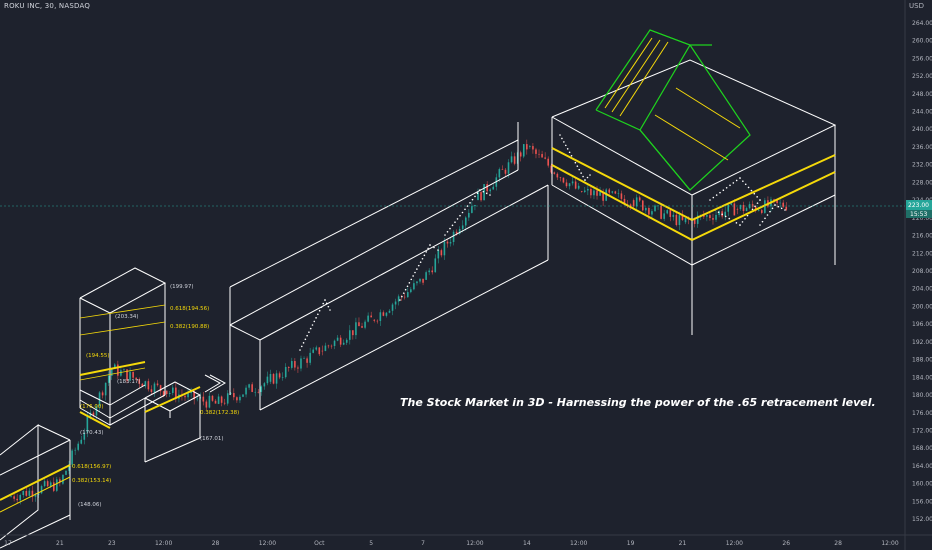 The width and height of the screenshot is (932, 550). What do you see at coordinates (371, 543) in the screenshot?
I see `time-tick: 5` at bounding box center [371, 543].